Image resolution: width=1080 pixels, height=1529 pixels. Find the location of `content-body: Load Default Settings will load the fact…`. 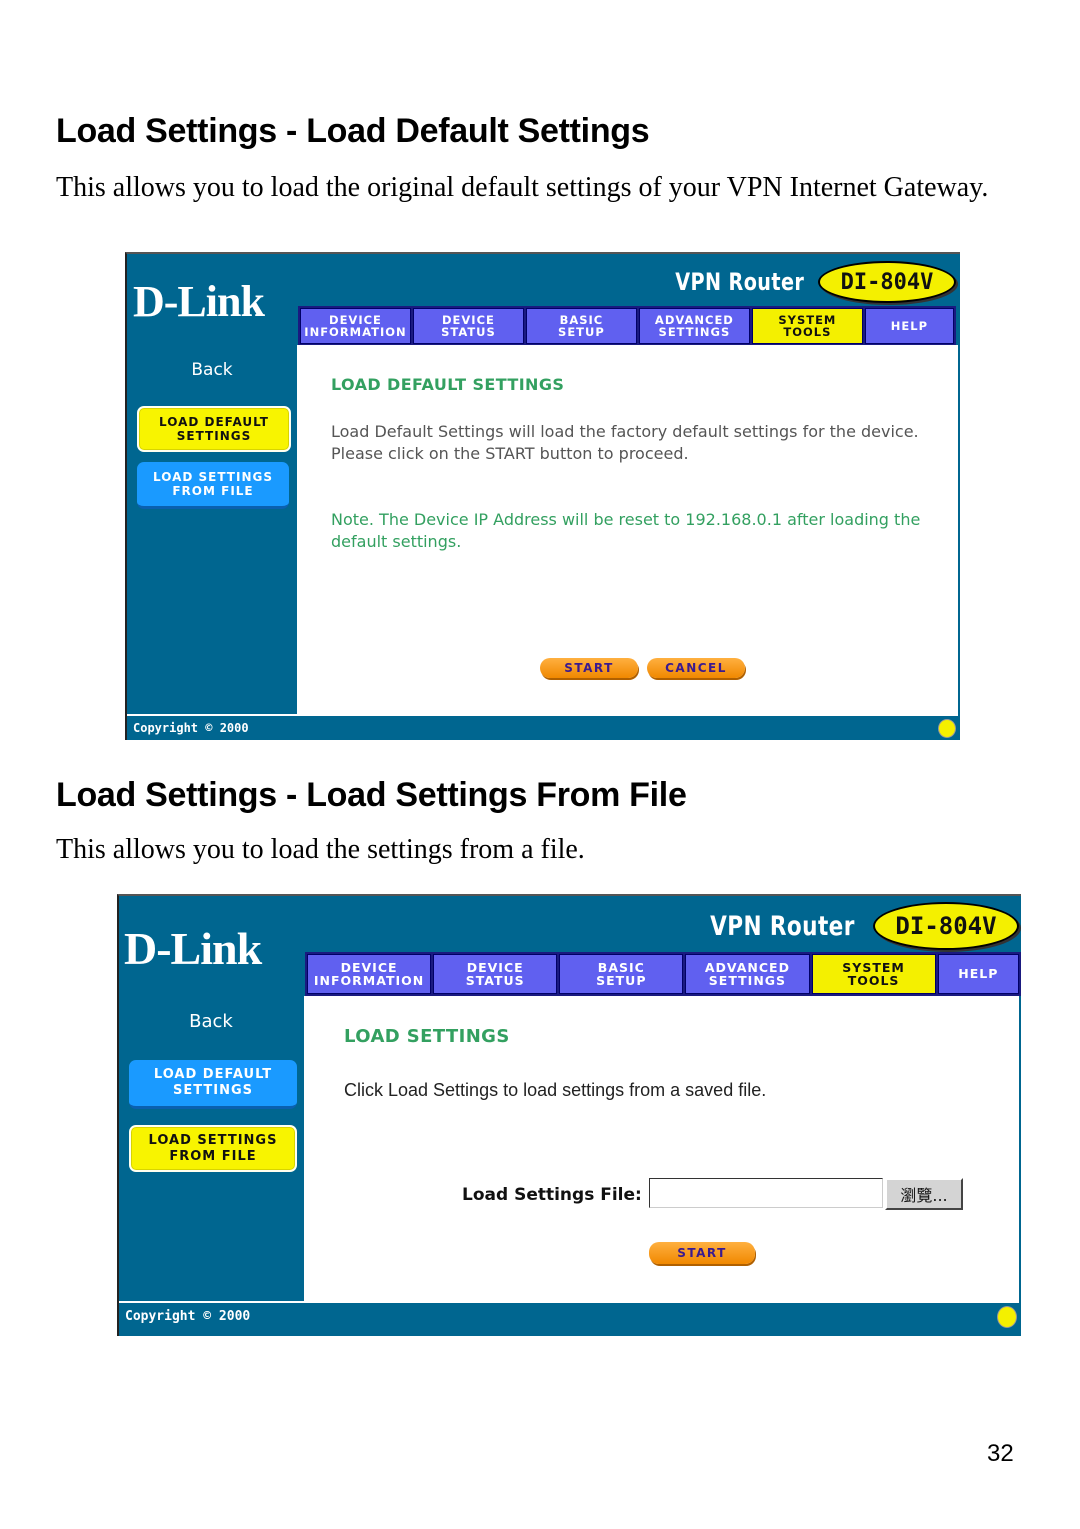

content-body: Load Default Settings will load the fact… is located at coordinates (625, 442).